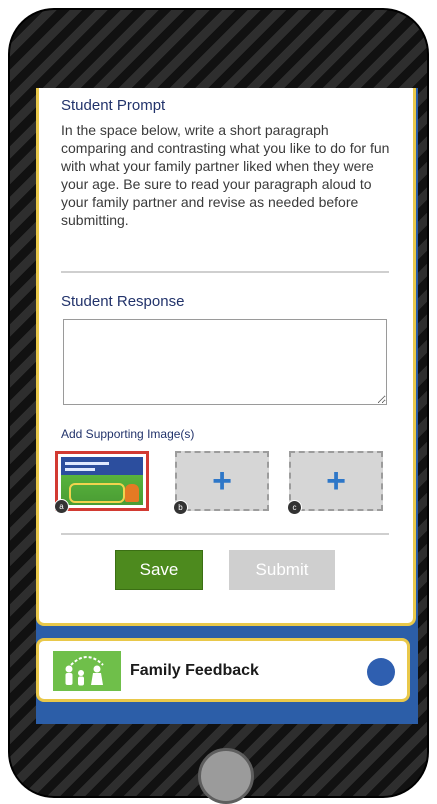  I want to click on family-feedback-label: Family Feedback, so click(194, 670).